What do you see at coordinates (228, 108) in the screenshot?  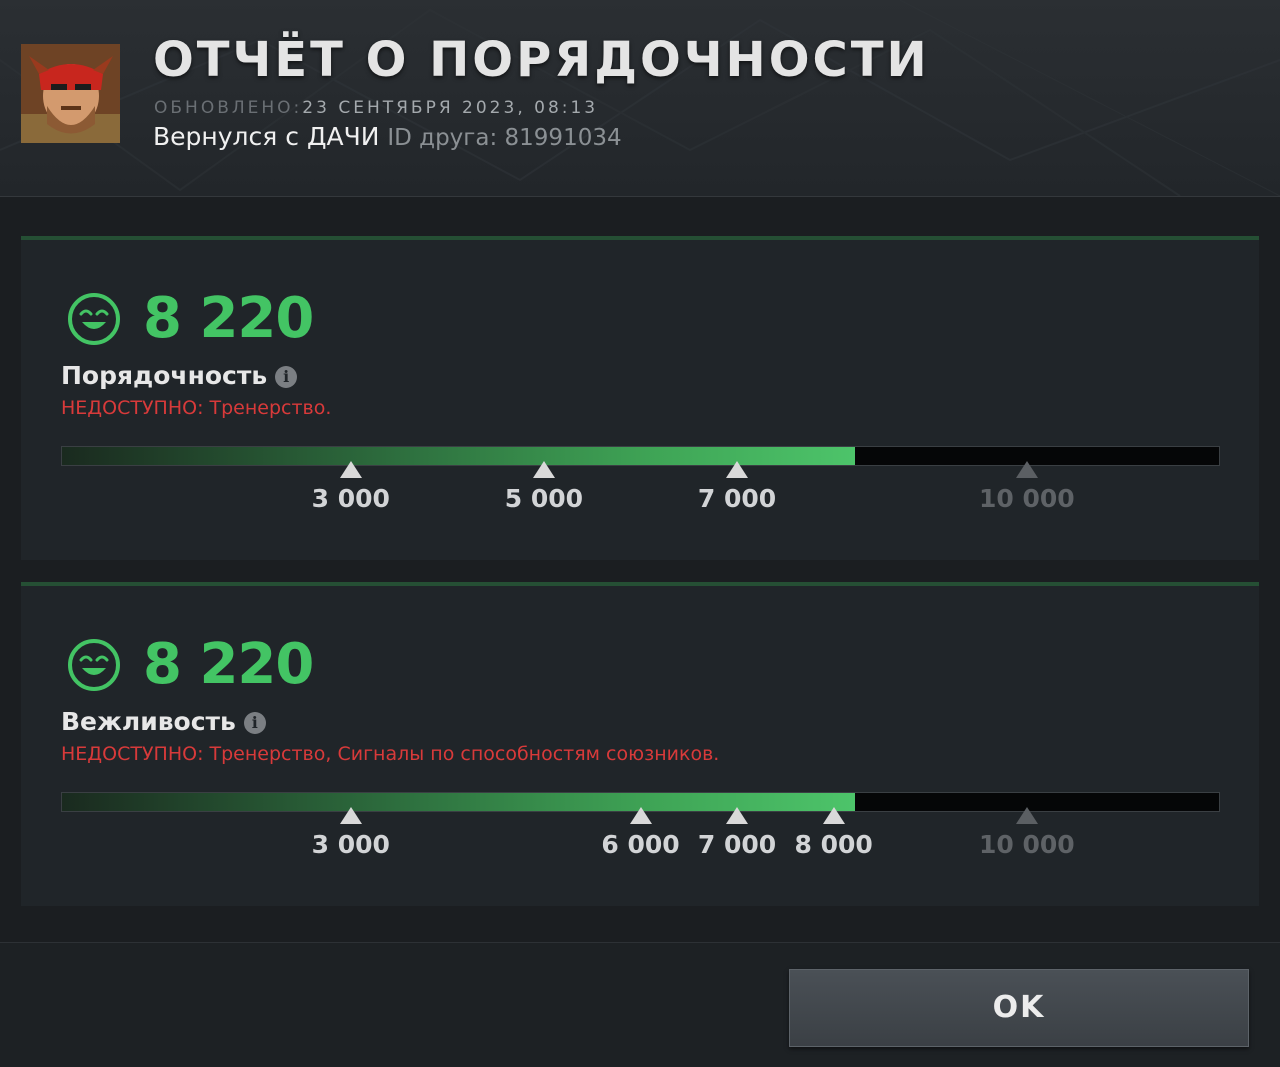 I see `updated-label: ОБНОВЛЕНО:` at bounding box center [228, 108].